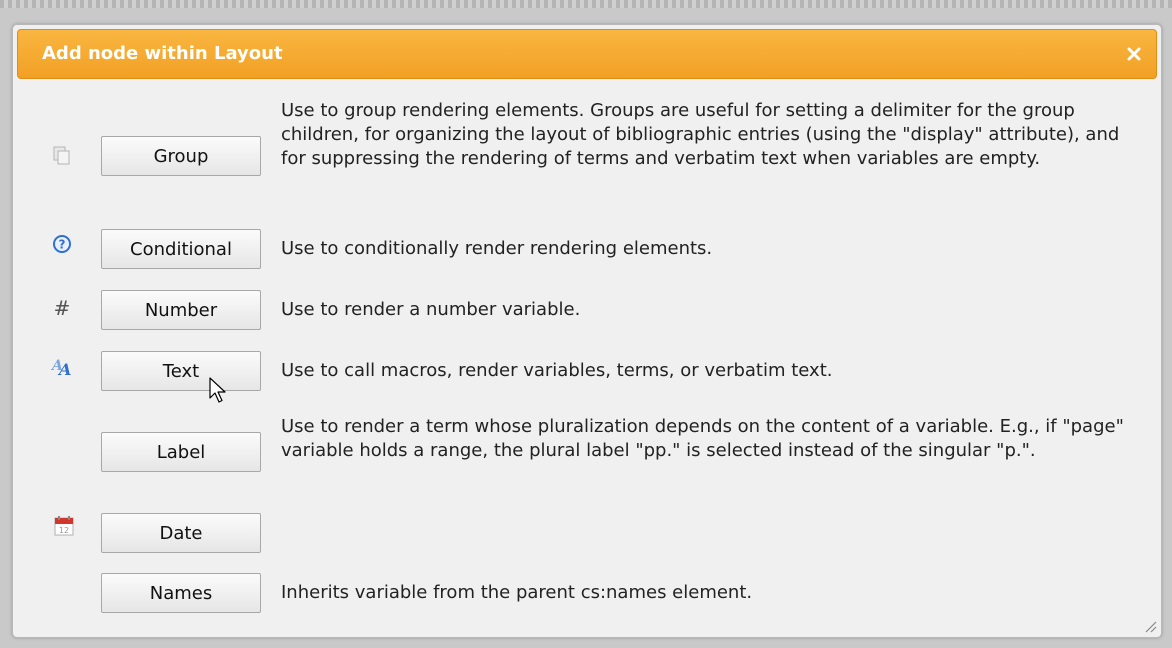  I want to click on number-description: Use to render a number variable., so click(431, 309).